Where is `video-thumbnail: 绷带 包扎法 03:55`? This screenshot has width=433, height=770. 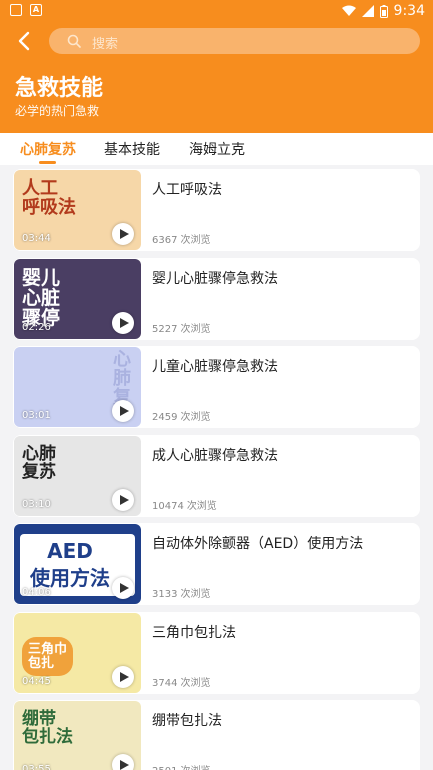
video-thumbnail: 绷带 包扎法 03:55 is located at coordinates (77, 735).